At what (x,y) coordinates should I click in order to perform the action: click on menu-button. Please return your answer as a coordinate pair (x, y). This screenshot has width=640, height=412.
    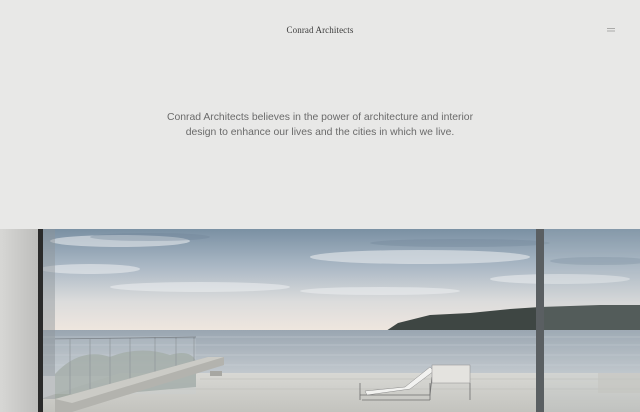
    Looking at the image, I should click on (611, 30).